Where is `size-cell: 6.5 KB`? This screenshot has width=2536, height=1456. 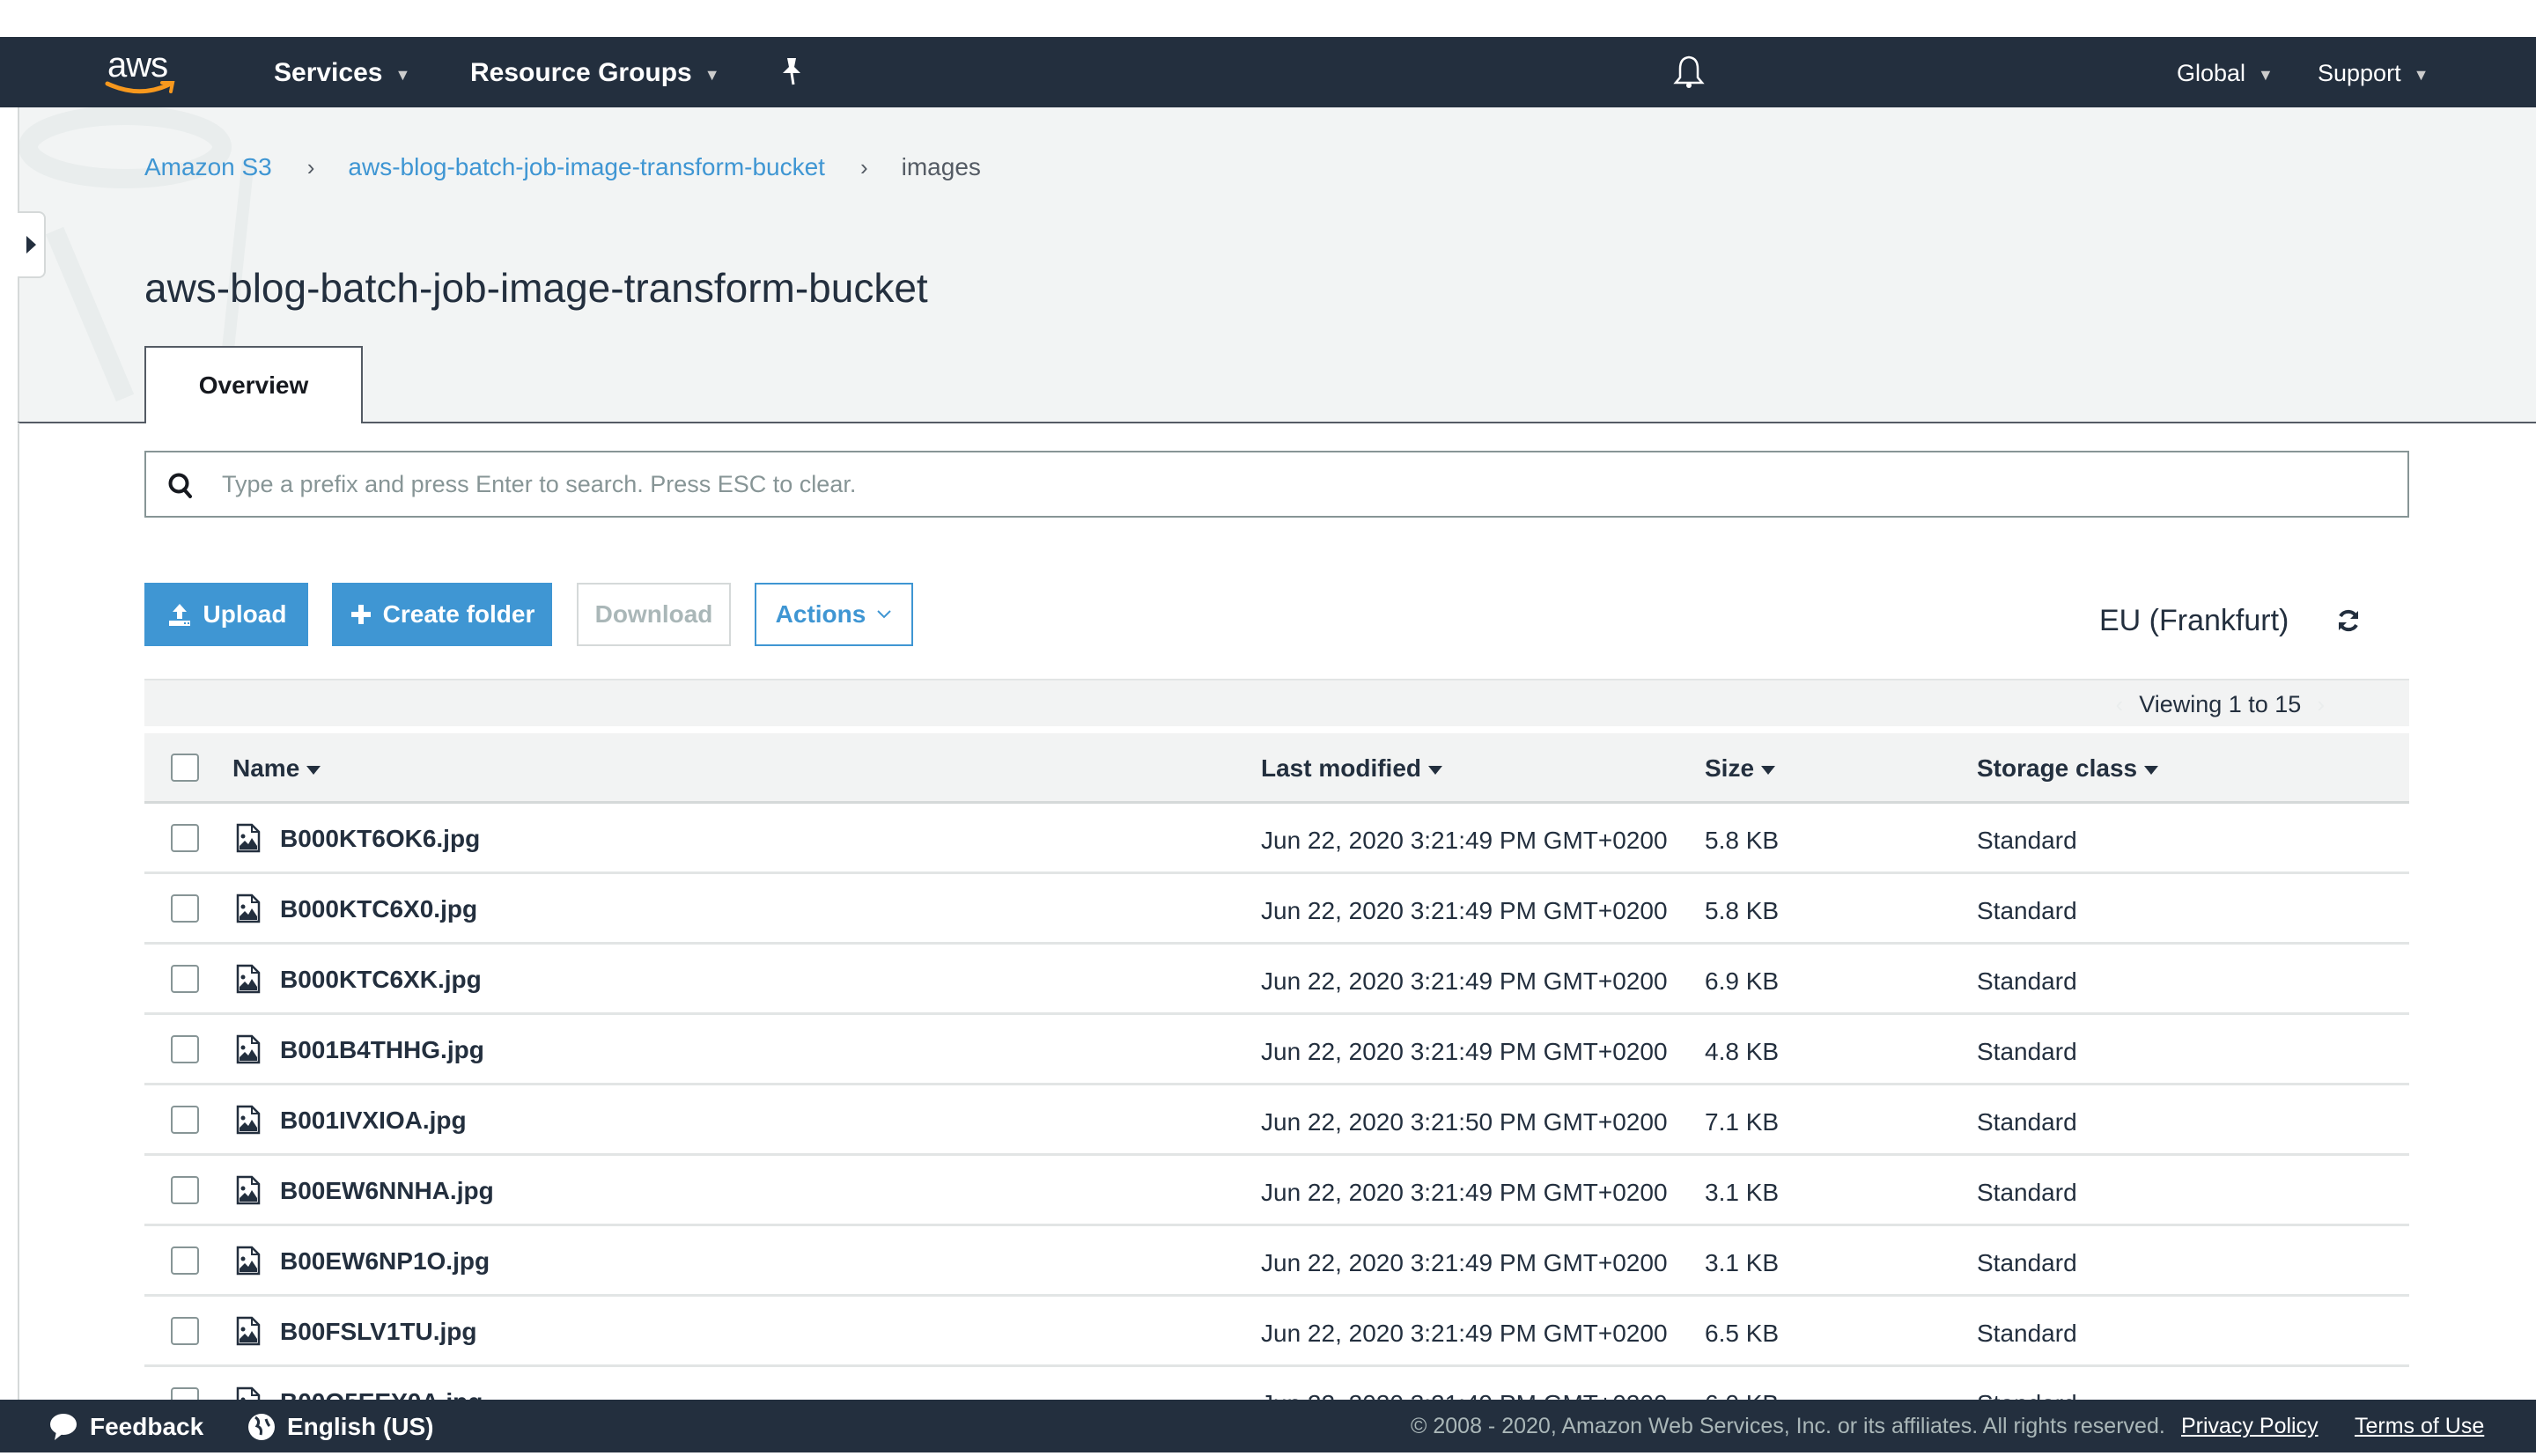 size-cell: 6.5 KB is located at coordinates (1742, 1333).